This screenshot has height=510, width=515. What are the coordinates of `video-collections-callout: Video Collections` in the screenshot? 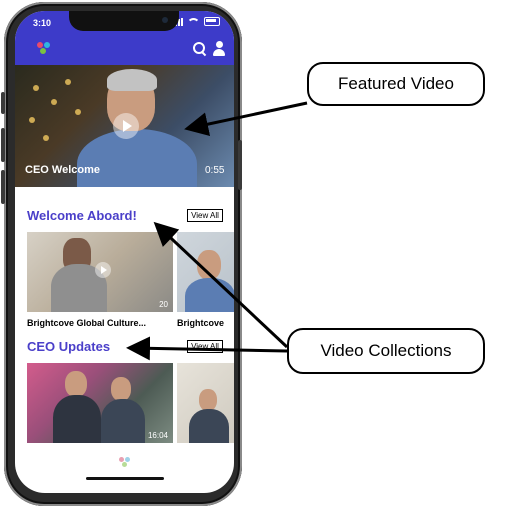 It's located at (386, 351).